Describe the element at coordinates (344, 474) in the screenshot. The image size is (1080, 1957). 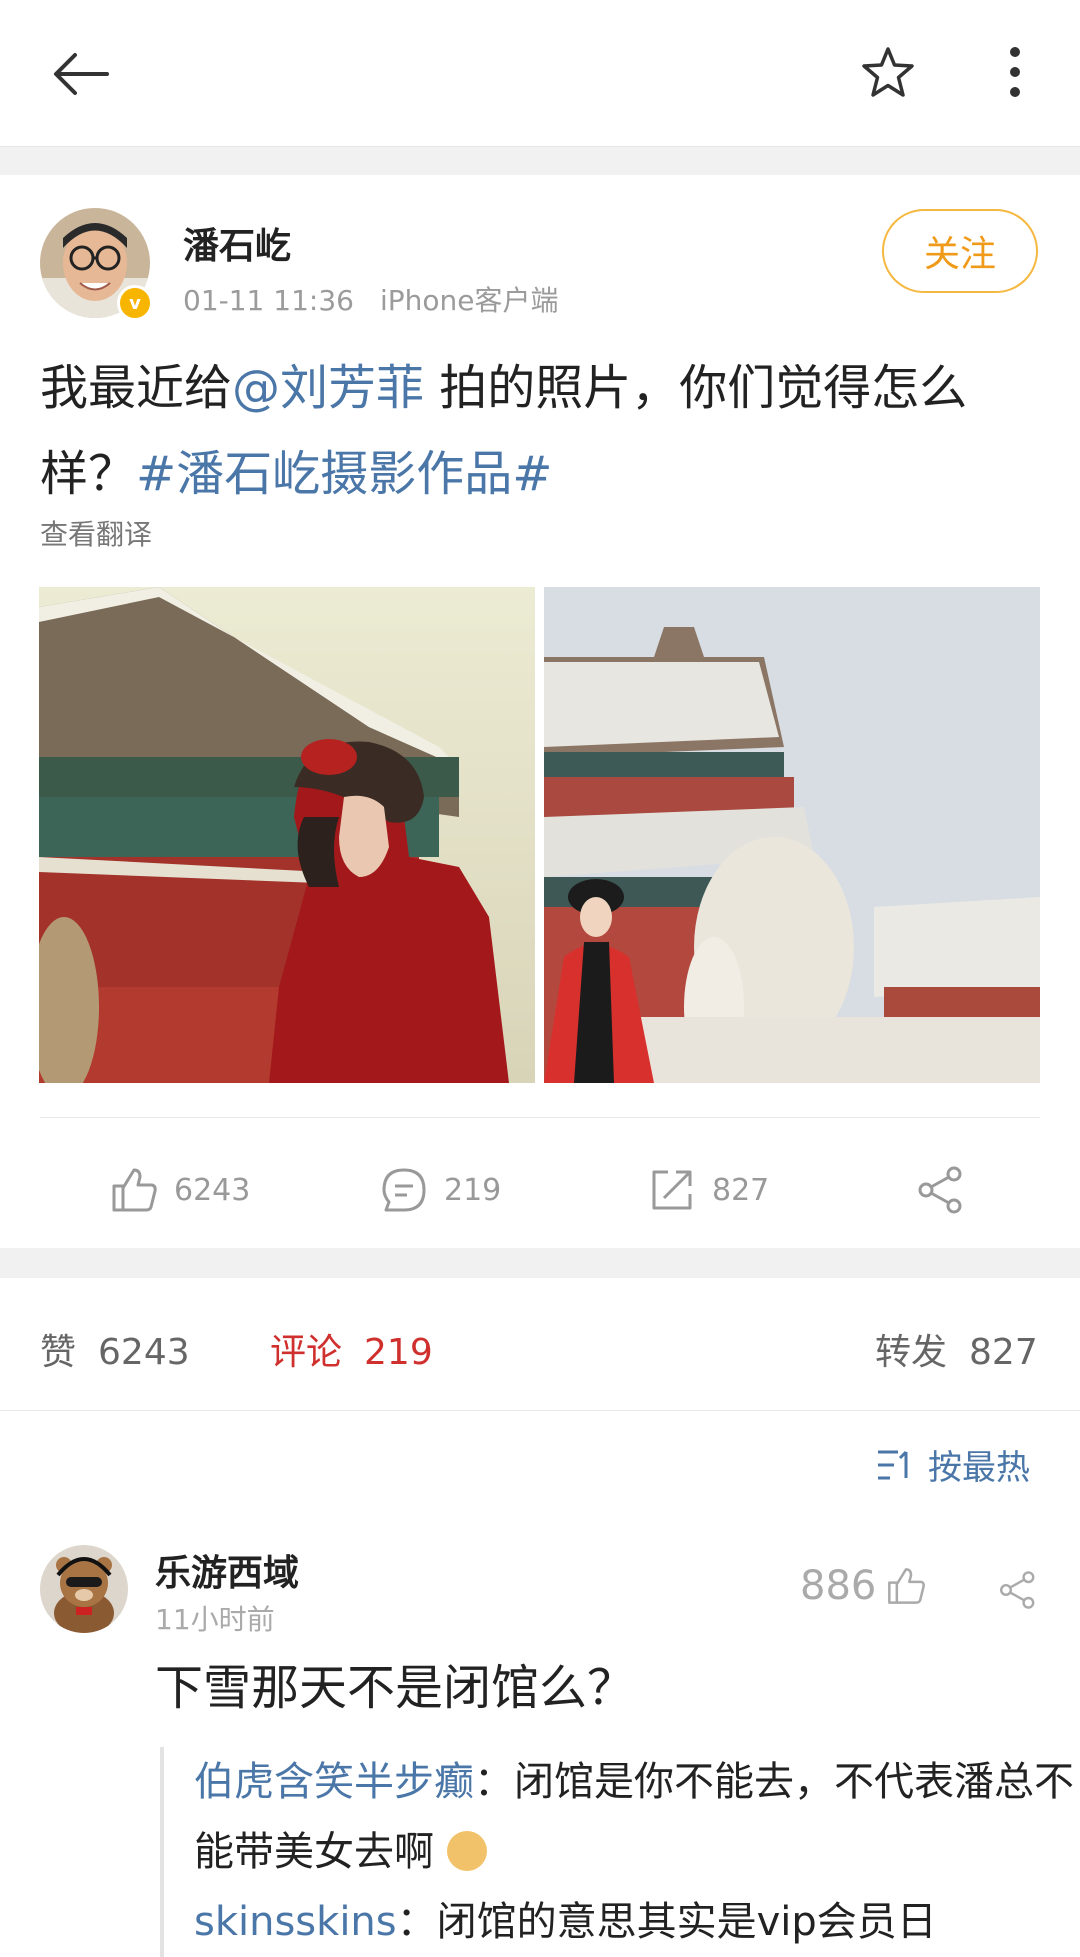
I see `hashtag-link: #潘石屹摄影作品#` at that location.